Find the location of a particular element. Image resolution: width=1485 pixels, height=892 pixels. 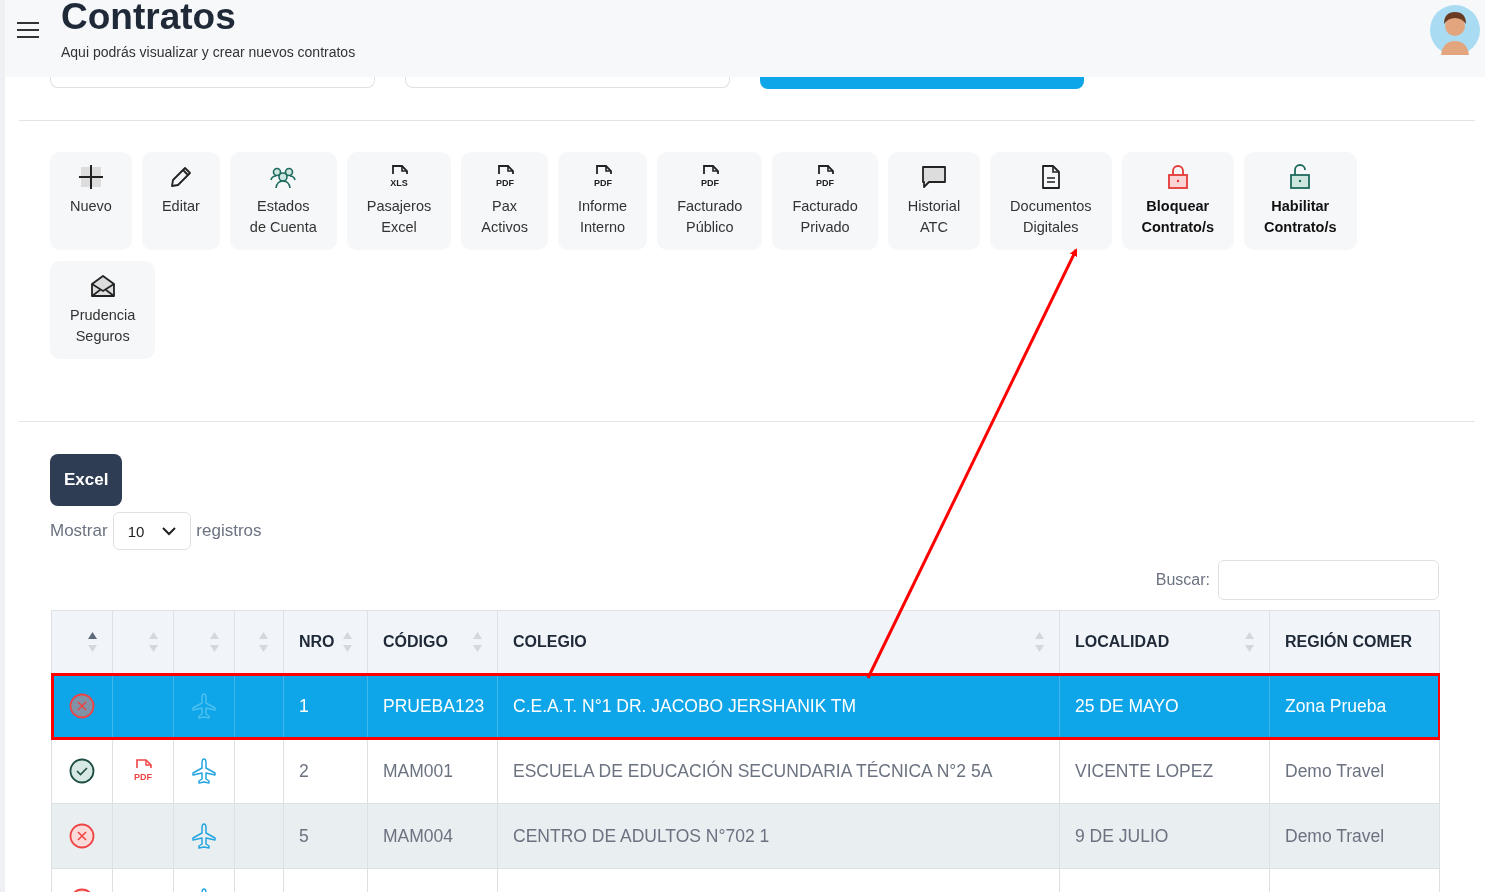

toolbar-button: PDF Informe Interno is located at coordinates (602, 201).